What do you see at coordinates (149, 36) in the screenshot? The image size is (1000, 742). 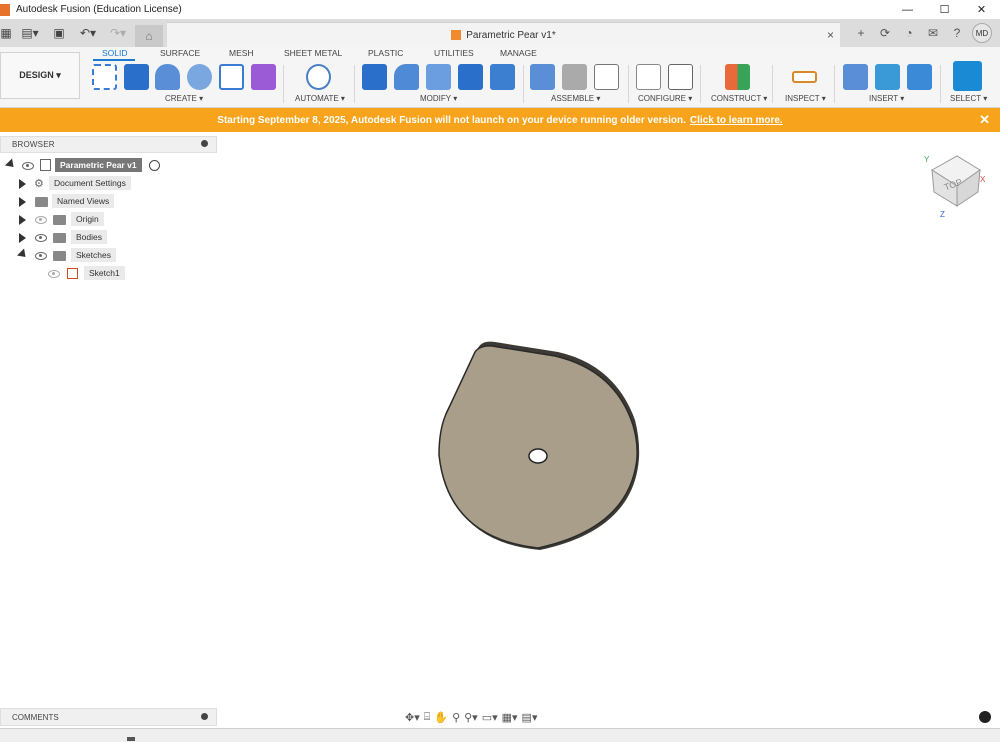 I see `home-tab: ⌂` at bounding box center [149, 36].